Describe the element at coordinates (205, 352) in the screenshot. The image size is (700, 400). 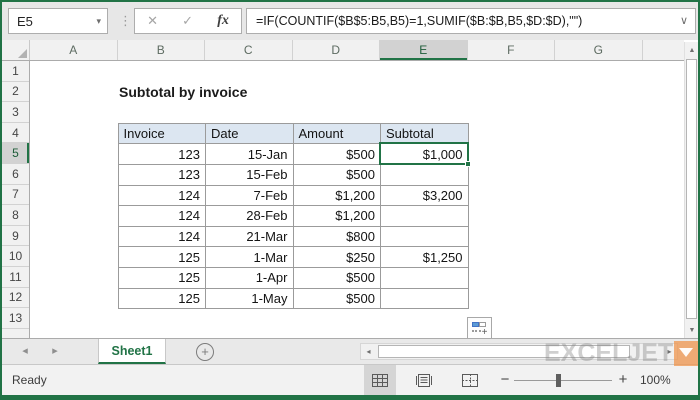
I see `add-sheet-button: +` at that location.